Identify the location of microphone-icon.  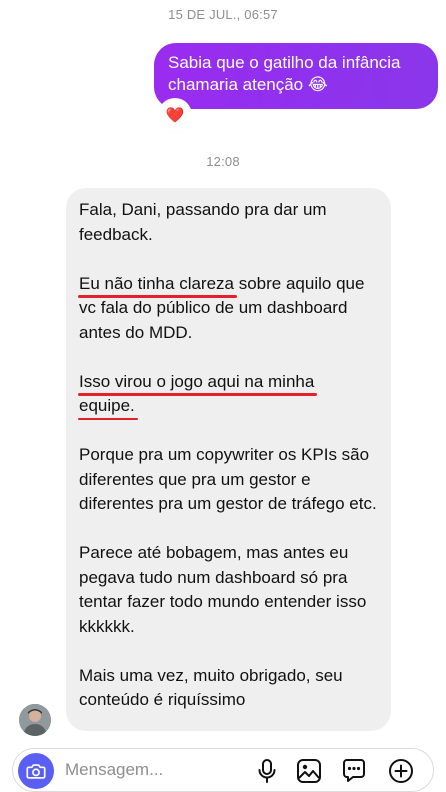
(267, 771).